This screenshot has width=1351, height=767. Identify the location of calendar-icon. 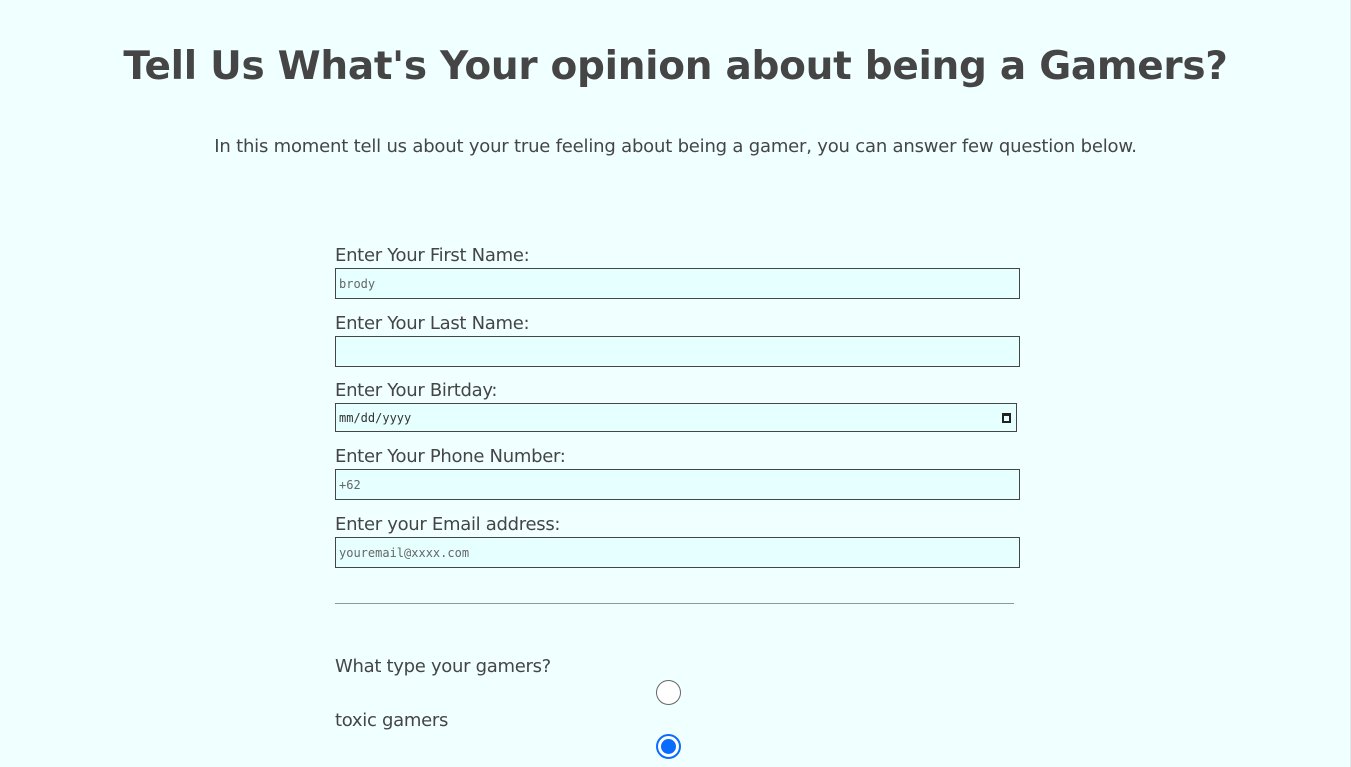
(1006, 417).